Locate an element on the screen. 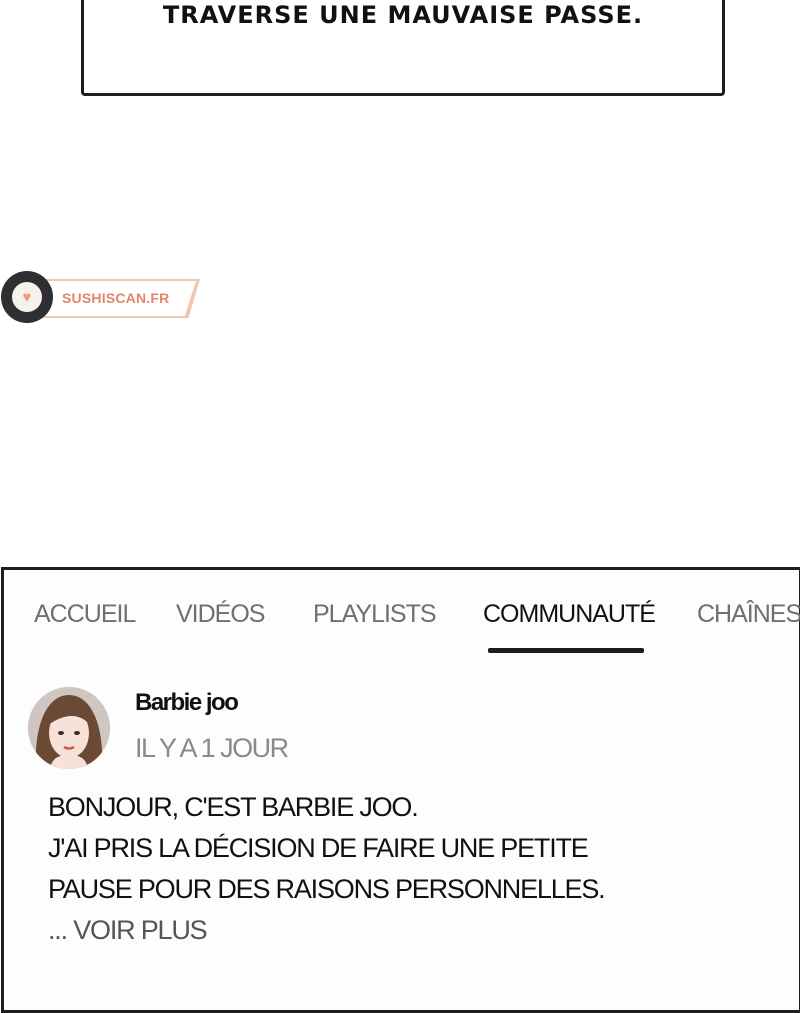  see-more-link: ... VOIR PLUS is located at coordinates (128, 930).